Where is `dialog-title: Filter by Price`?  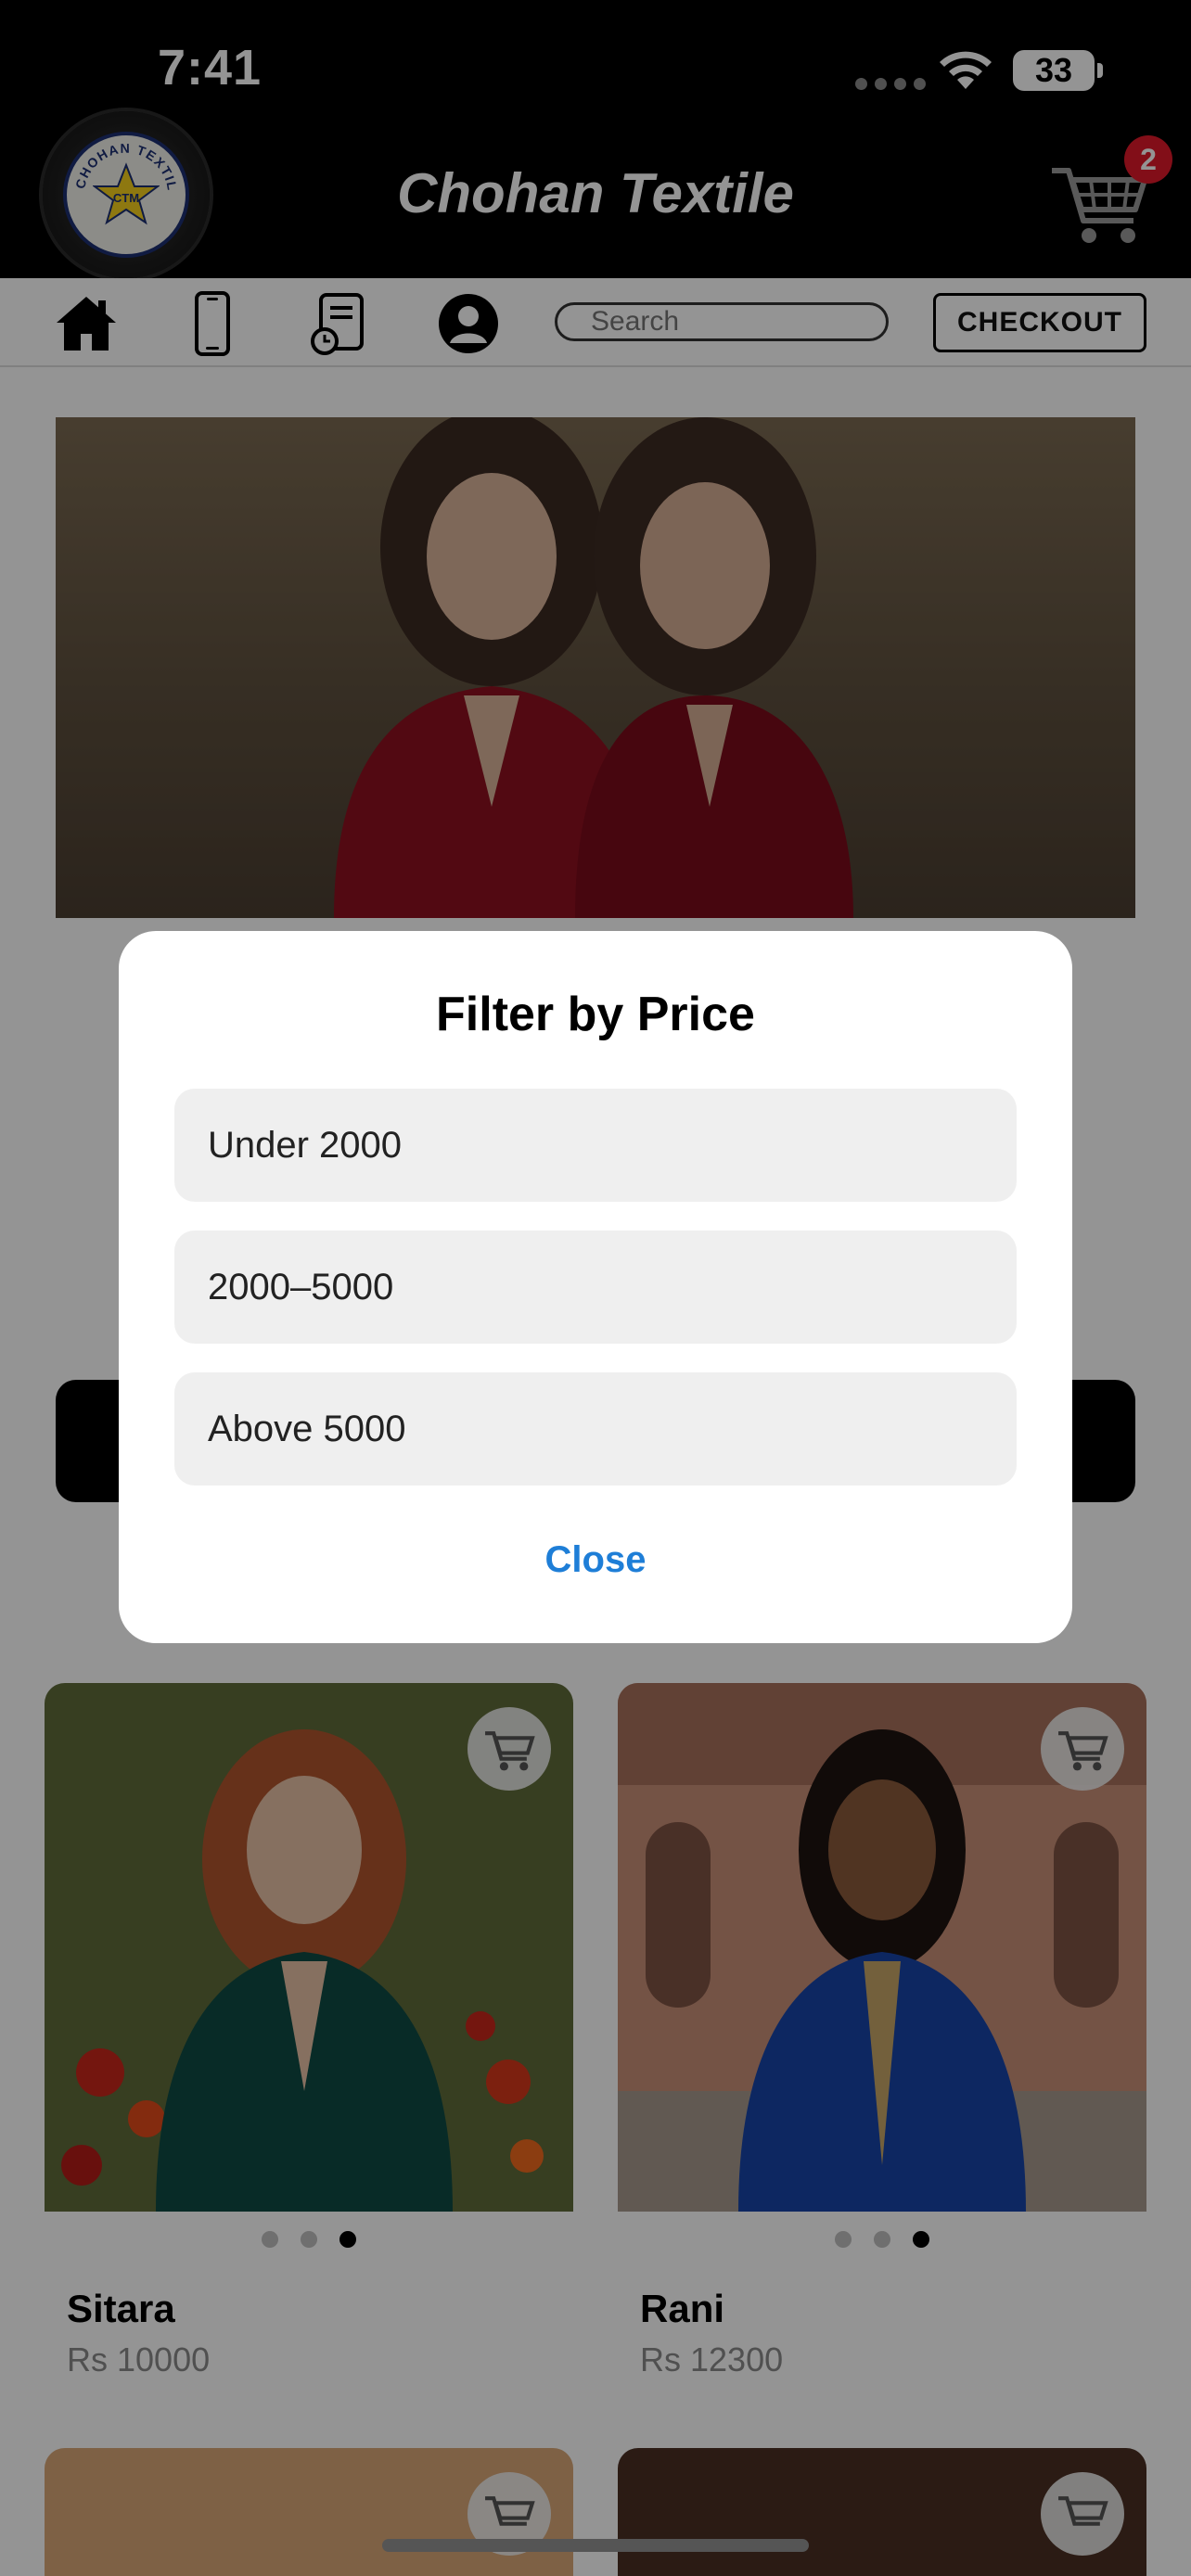
dialog-title: Filter by Price is located at coordinates (595, 1015).